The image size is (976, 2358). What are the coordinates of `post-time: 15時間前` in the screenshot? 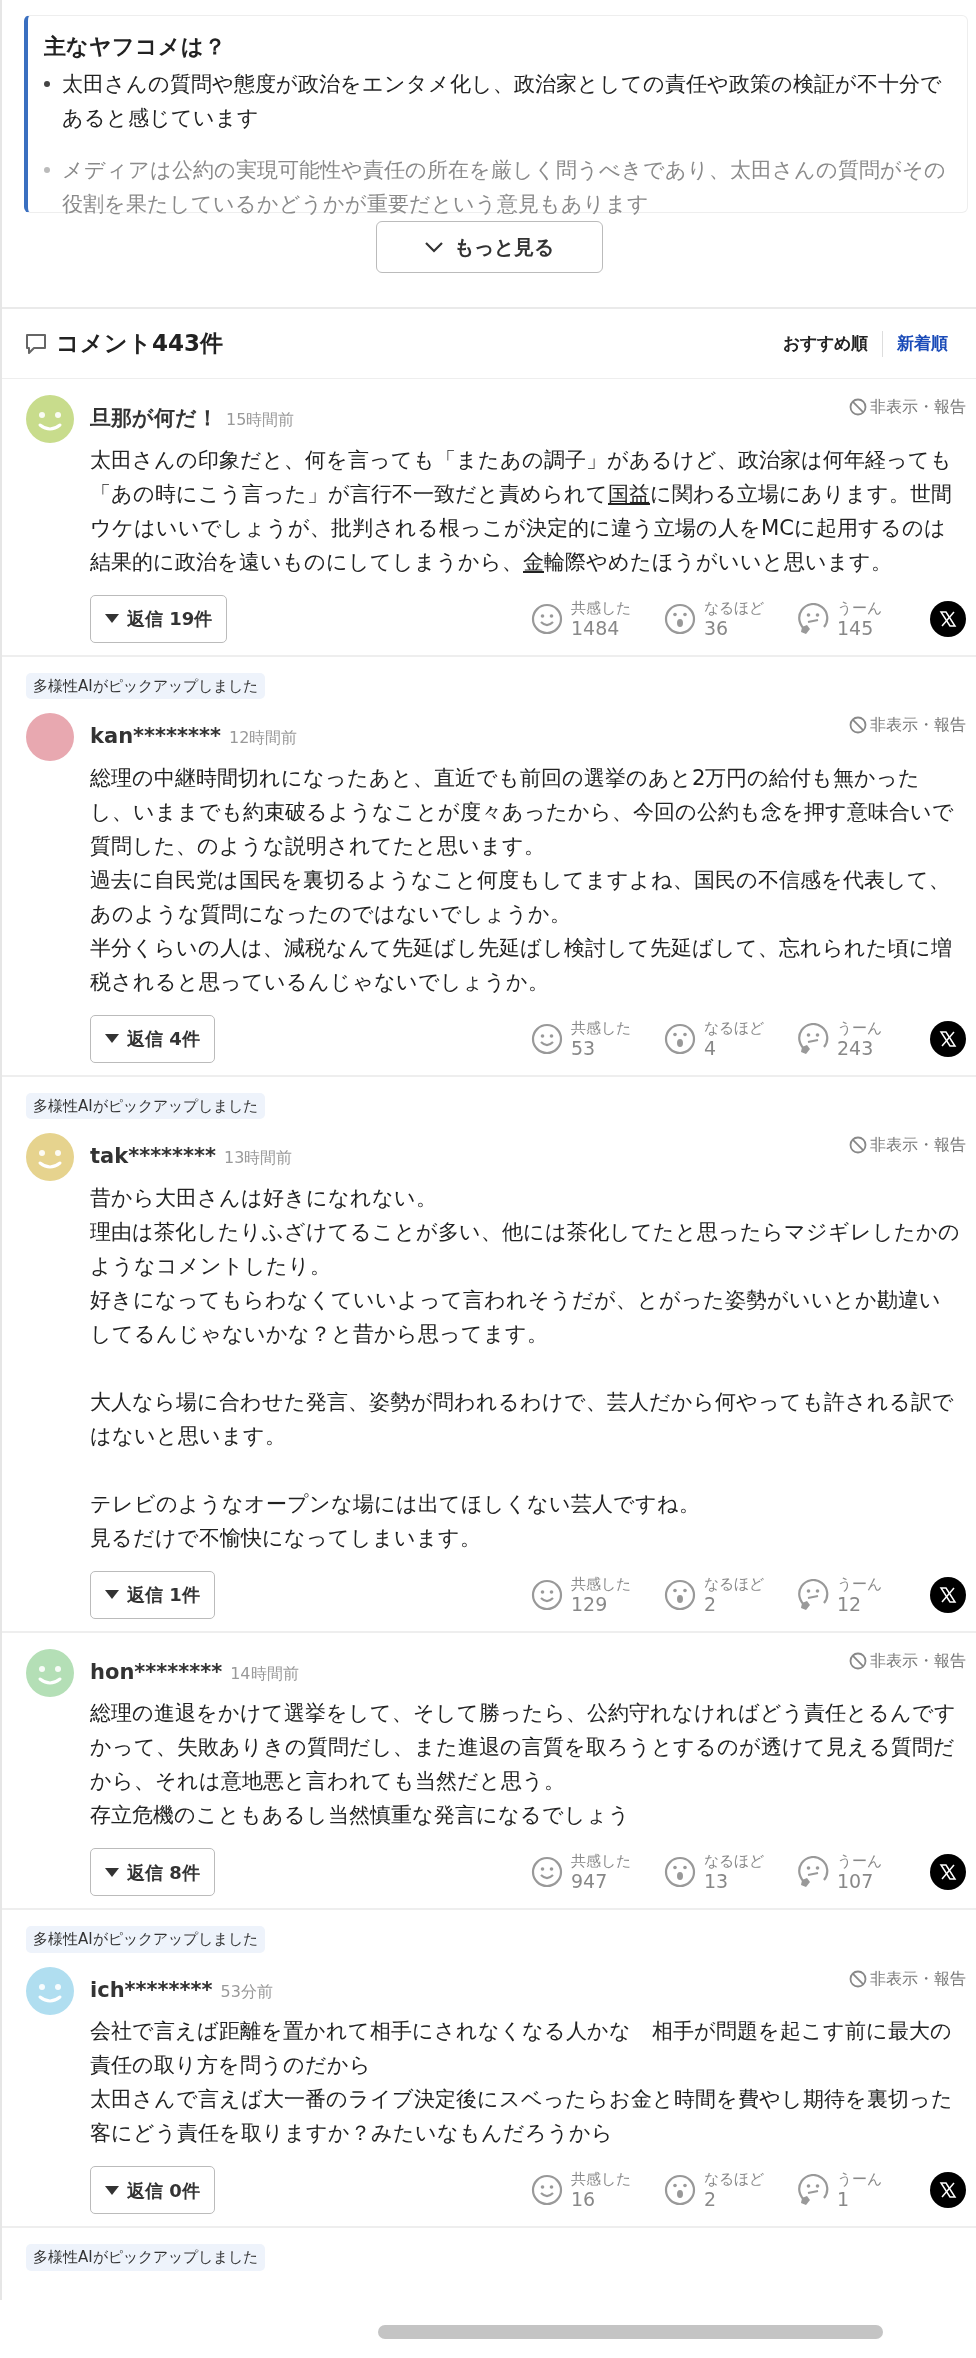 It's located at (260, 420).